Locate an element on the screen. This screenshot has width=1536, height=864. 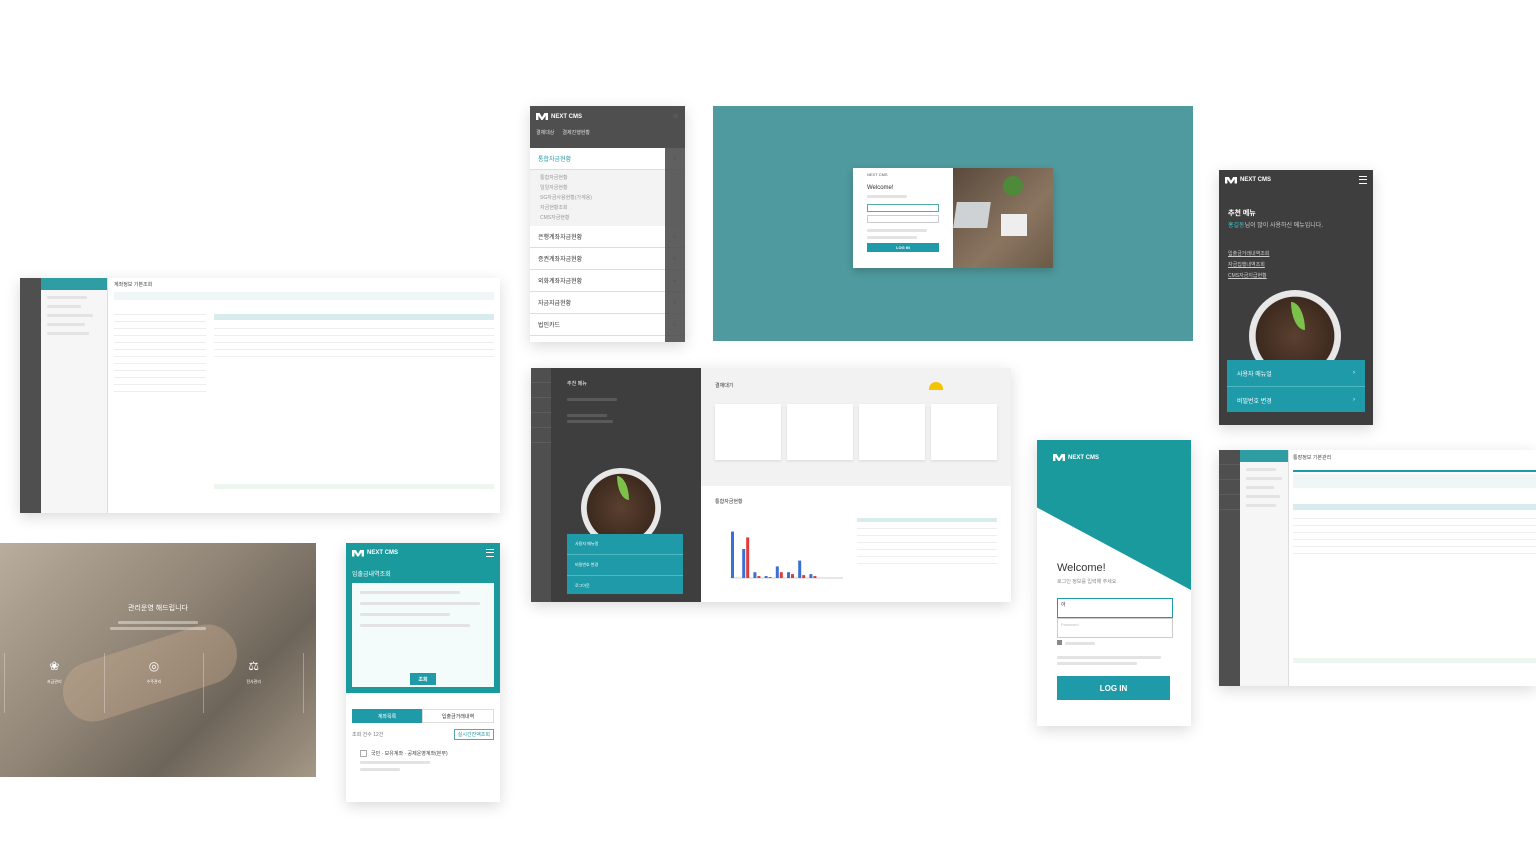
sub-item: 자금현황조회 is located at coordinates (607, 209).